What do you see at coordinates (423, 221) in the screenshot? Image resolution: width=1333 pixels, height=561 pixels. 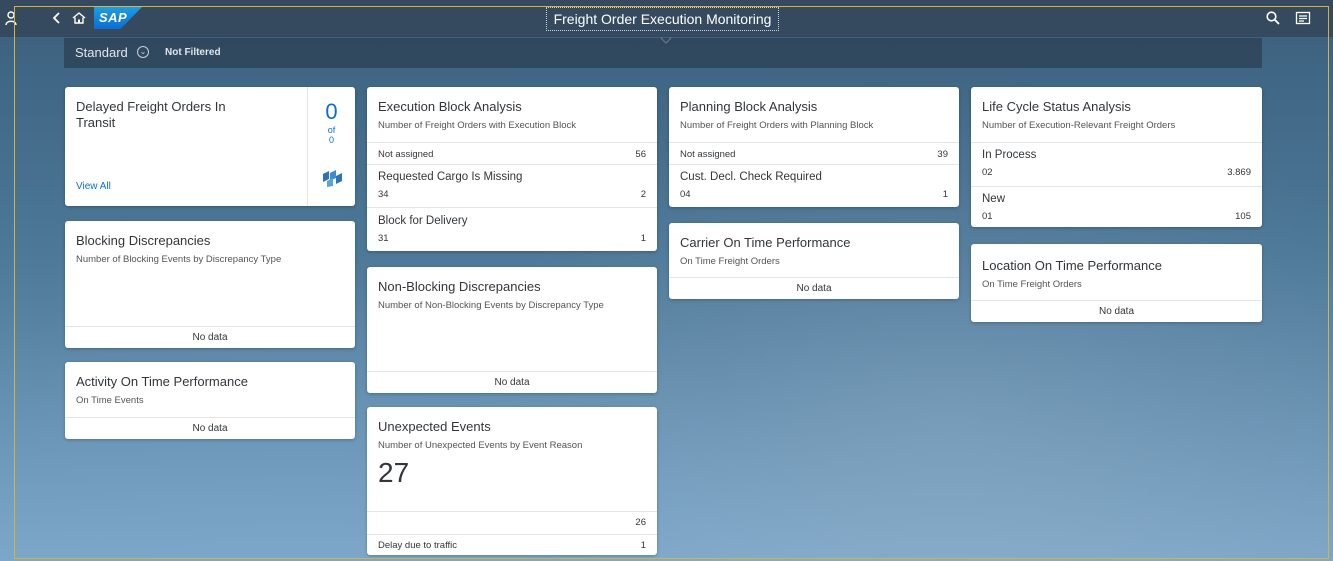 I see `list-item-label: Block for Delivery` at bounding box center [423, 221].